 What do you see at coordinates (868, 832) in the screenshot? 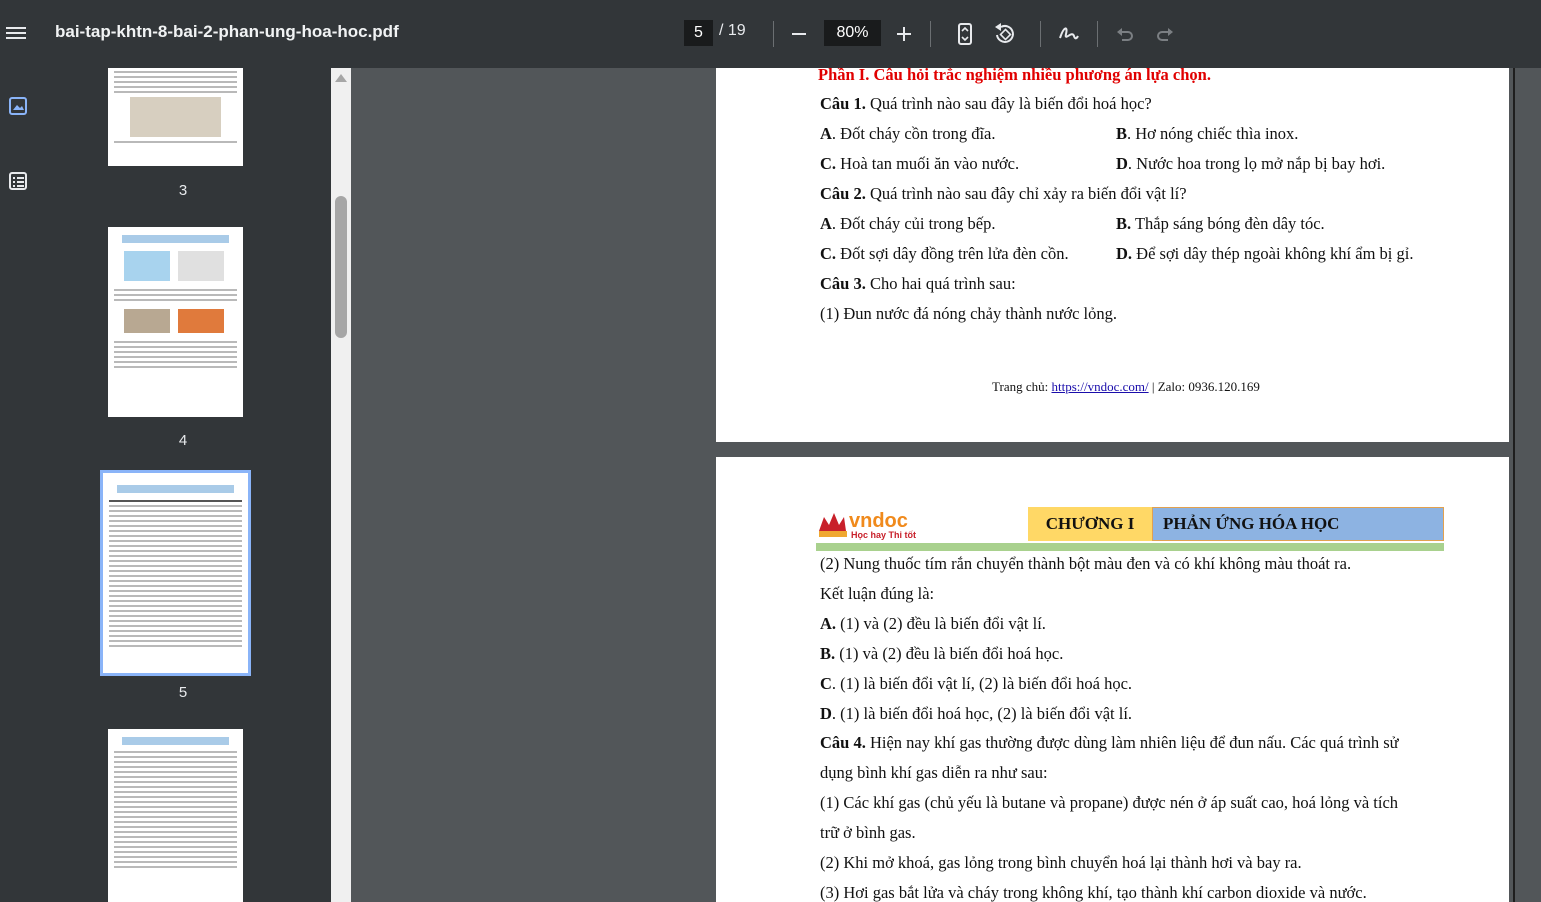
I see `question-4-item-1-continued: trữ ở bình gas.` at bounding box center [868, 832].